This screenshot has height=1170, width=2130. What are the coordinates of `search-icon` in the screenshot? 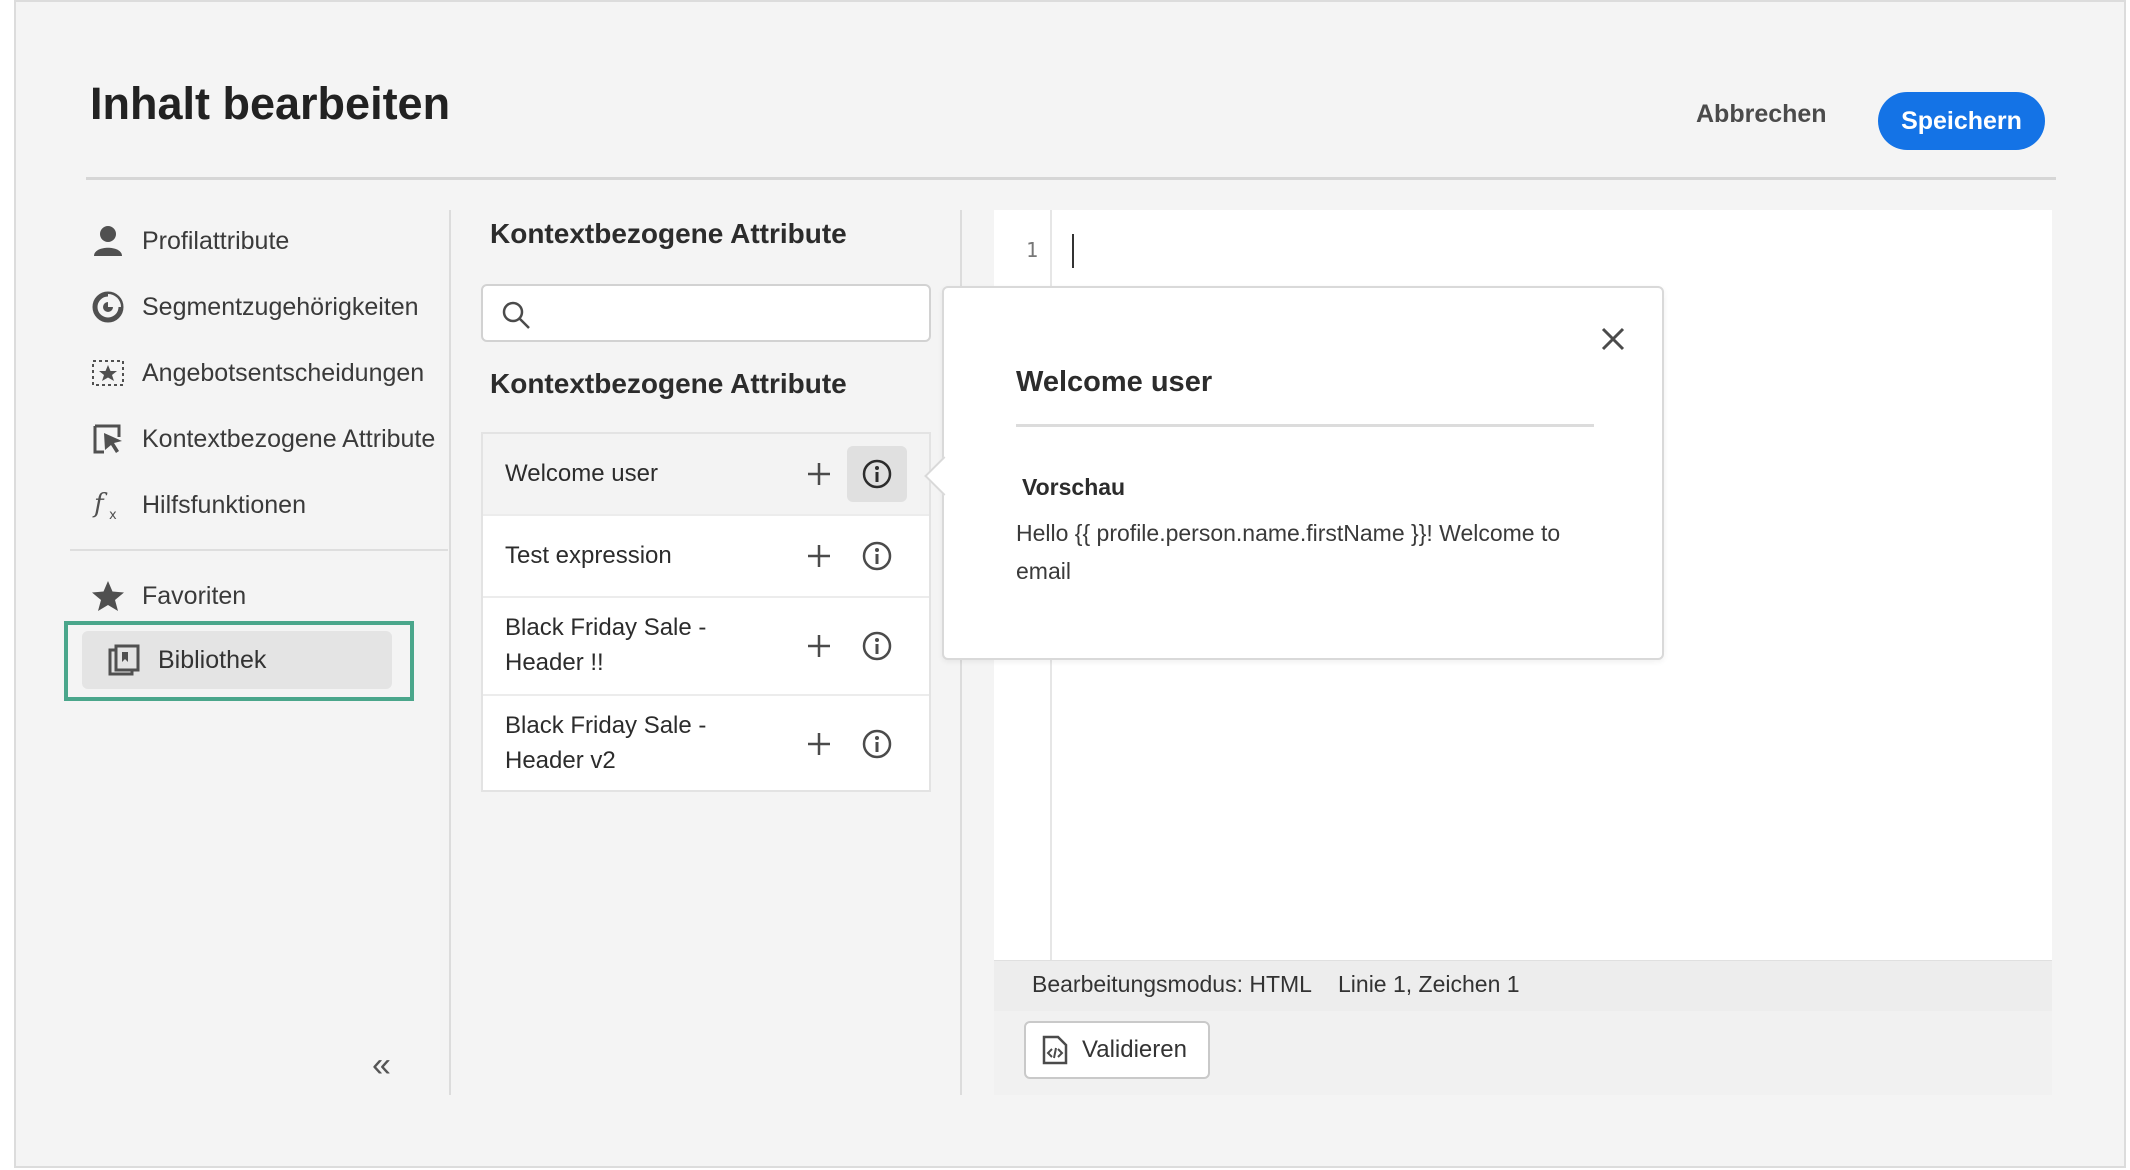 It's located at (516, 317).